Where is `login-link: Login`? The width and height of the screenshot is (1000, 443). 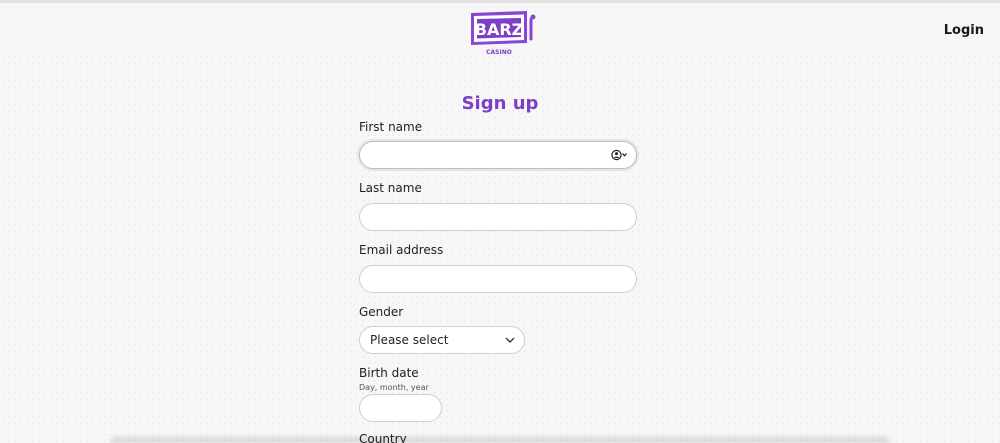
login-link: Login is located at coordinates (964, 30).